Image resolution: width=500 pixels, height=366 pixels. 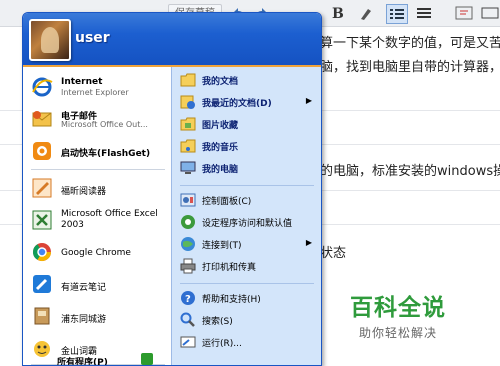 What do you see at coordinates (42, 87) in the screenshot?
I see `internet-explorer-icon` at bounding box center [42, 87].